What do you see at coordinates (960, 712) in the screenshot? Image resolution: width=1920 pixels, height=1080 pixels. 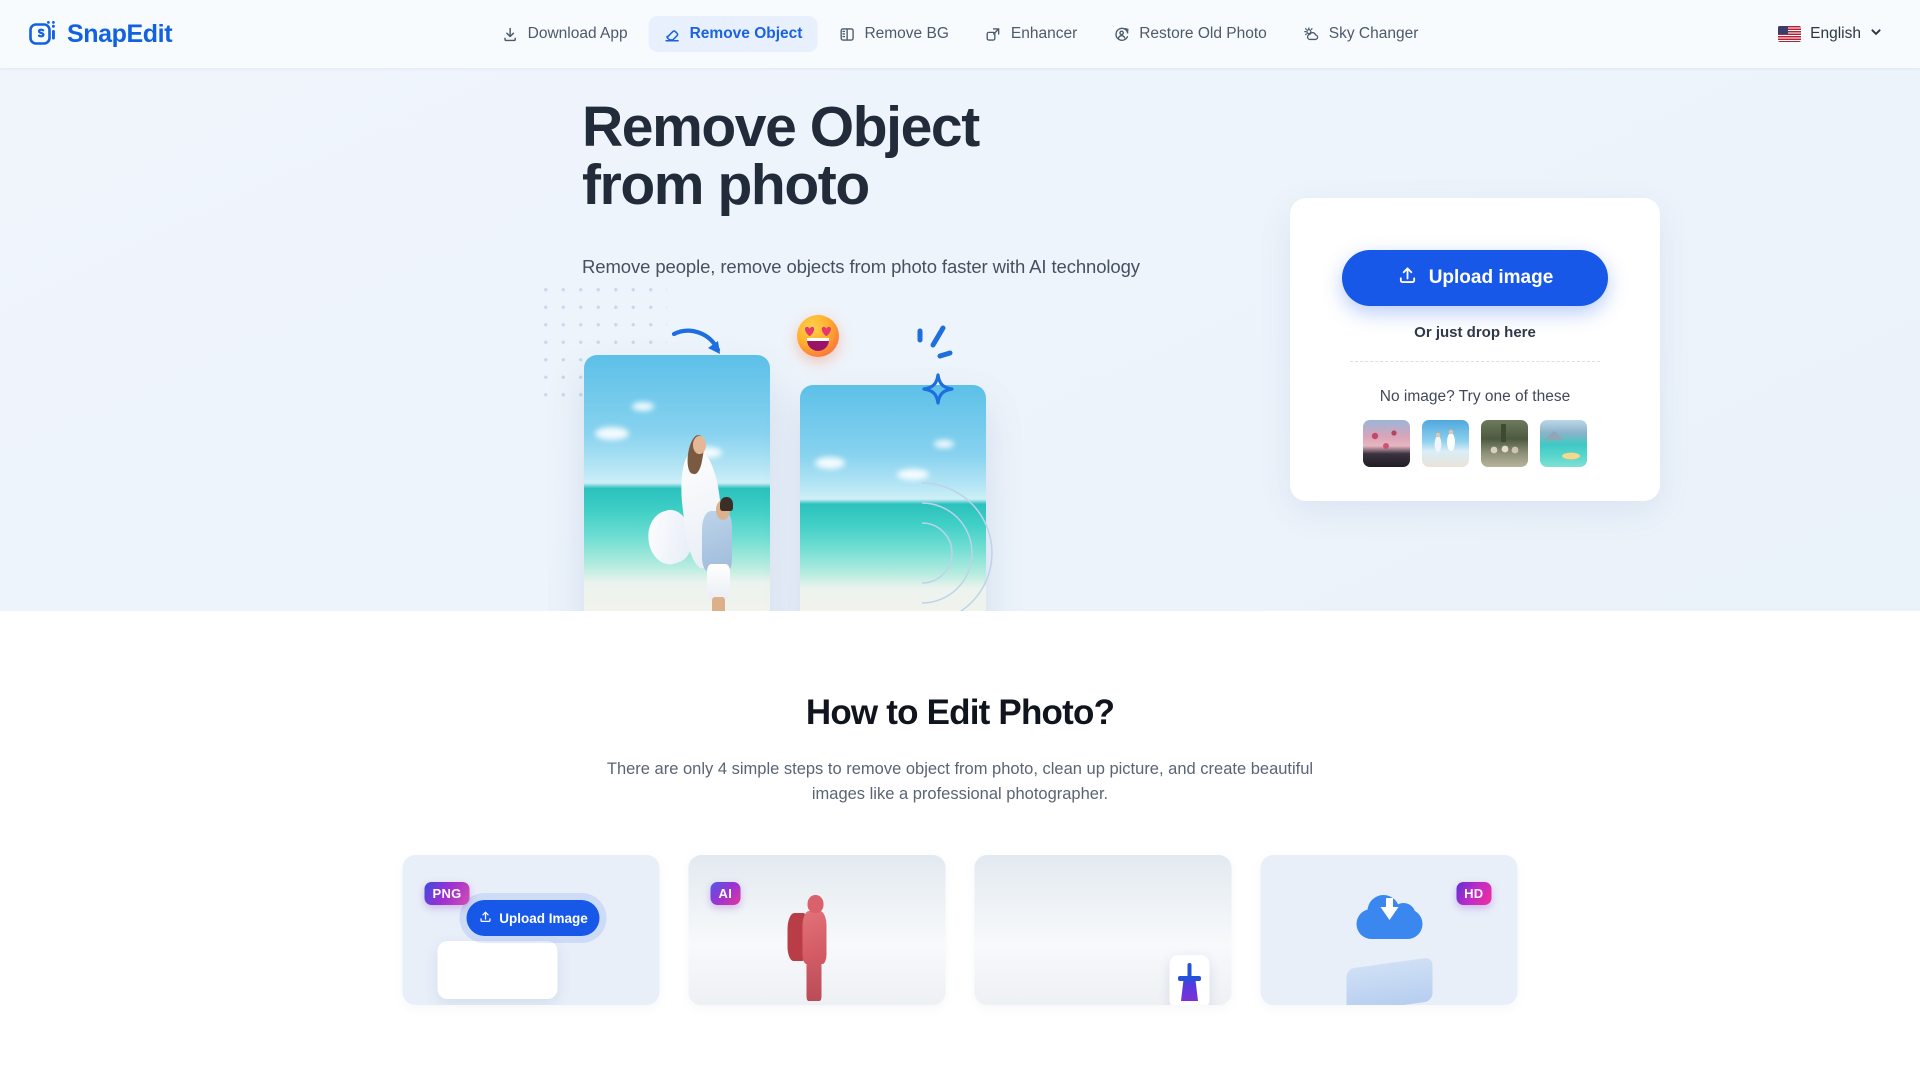 I see `section-title: How to Edit Photo?` at bounding box center [960, 712].